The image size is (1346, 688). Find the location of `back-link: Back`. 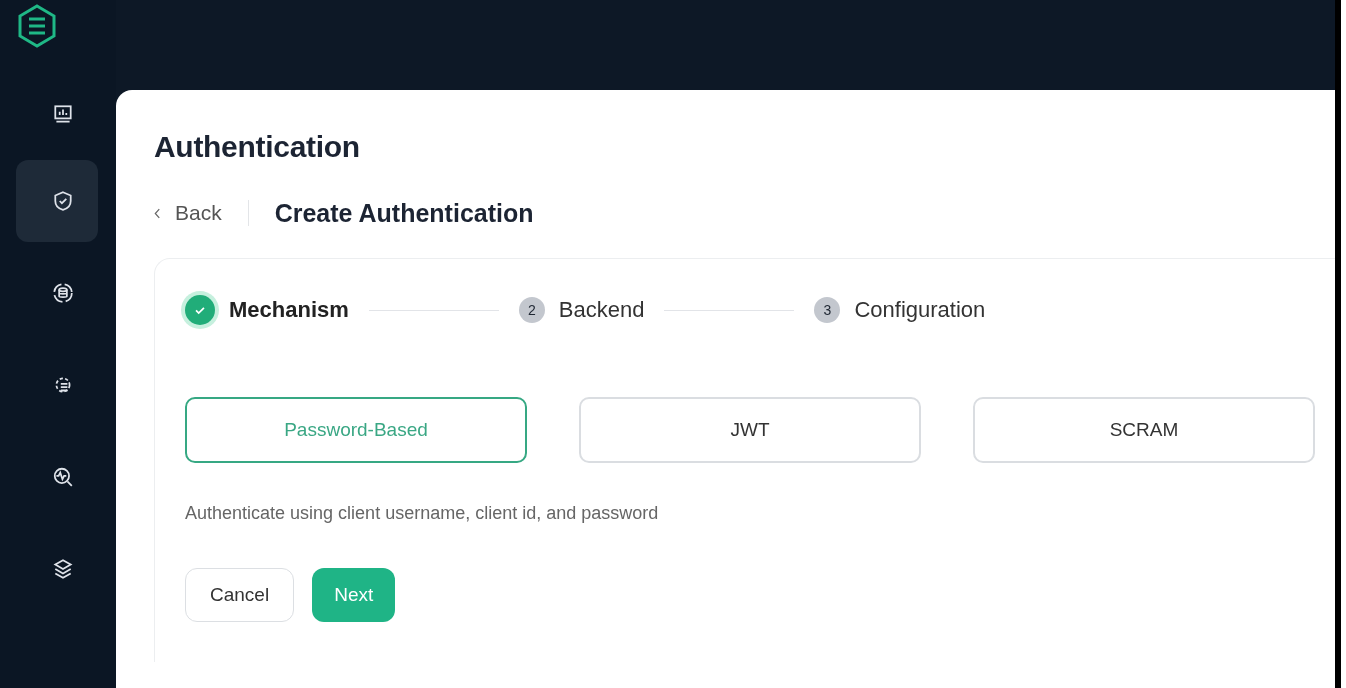

back-link: Back is located at coordinates (188, 213).